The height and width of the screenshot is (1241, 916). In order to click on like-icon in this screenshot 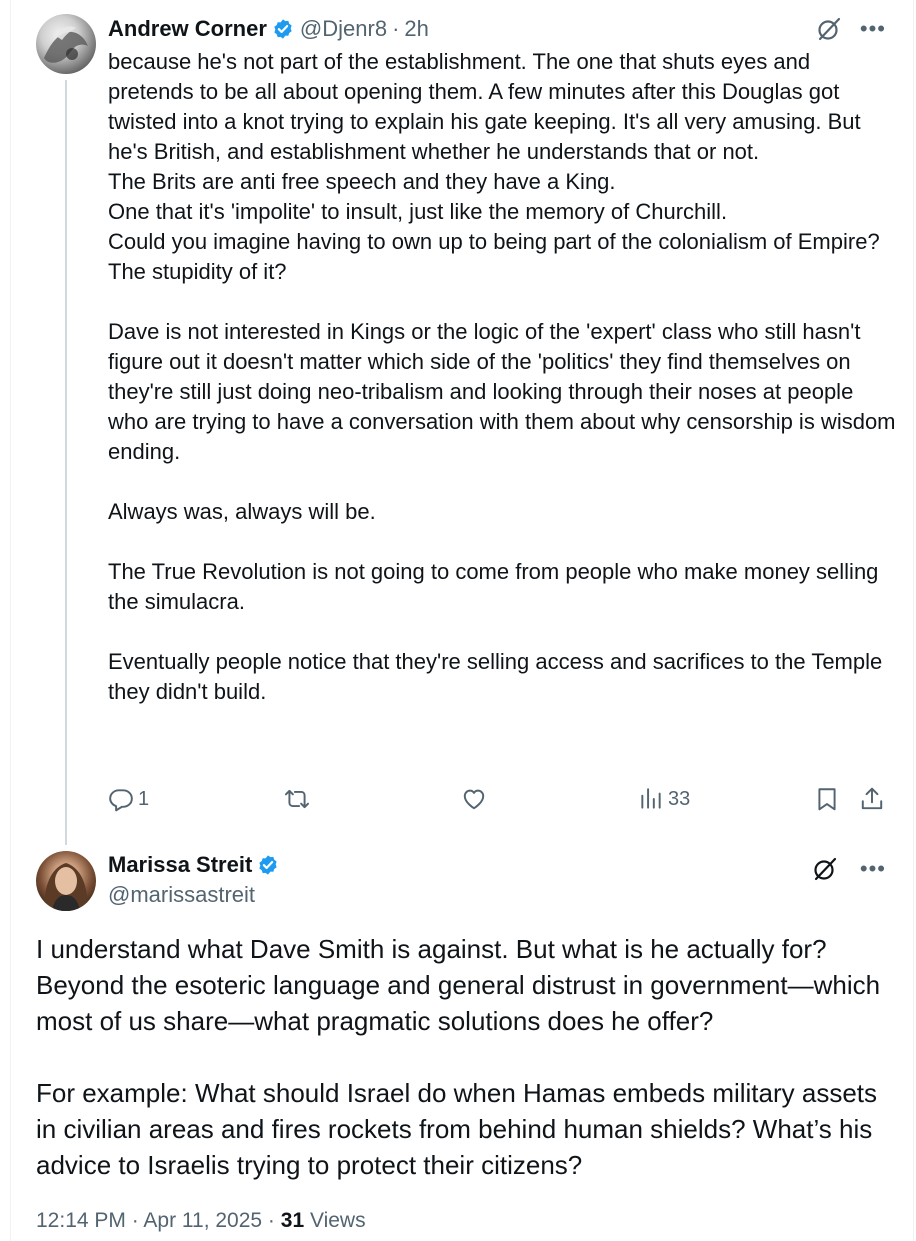, I will do `click(474, 799)`.